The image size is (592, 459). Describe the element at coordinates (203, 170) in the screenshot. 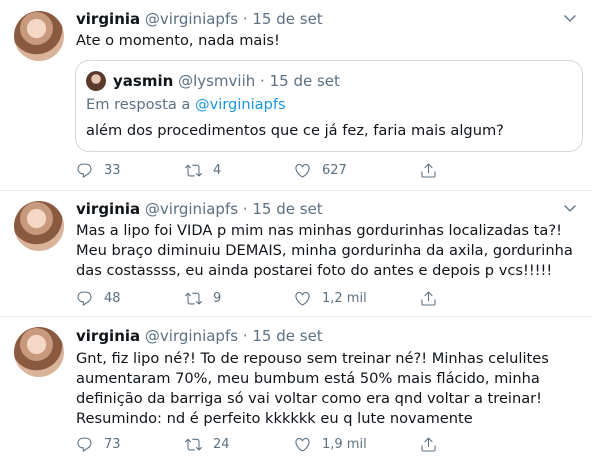

I see `retweet-button: 4` at that location.